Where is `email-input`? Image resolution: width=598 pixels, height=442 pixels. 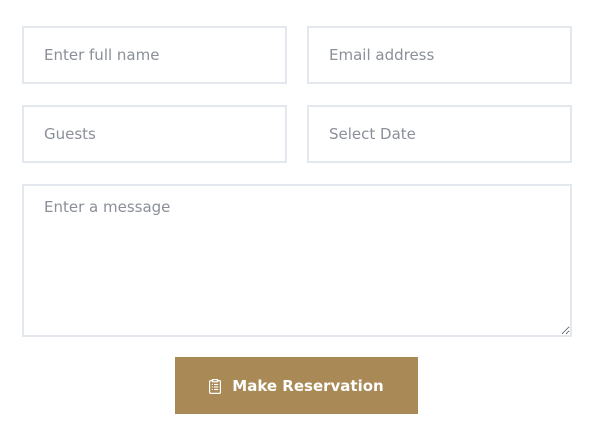
email-input is located at coordinates (439, 55).